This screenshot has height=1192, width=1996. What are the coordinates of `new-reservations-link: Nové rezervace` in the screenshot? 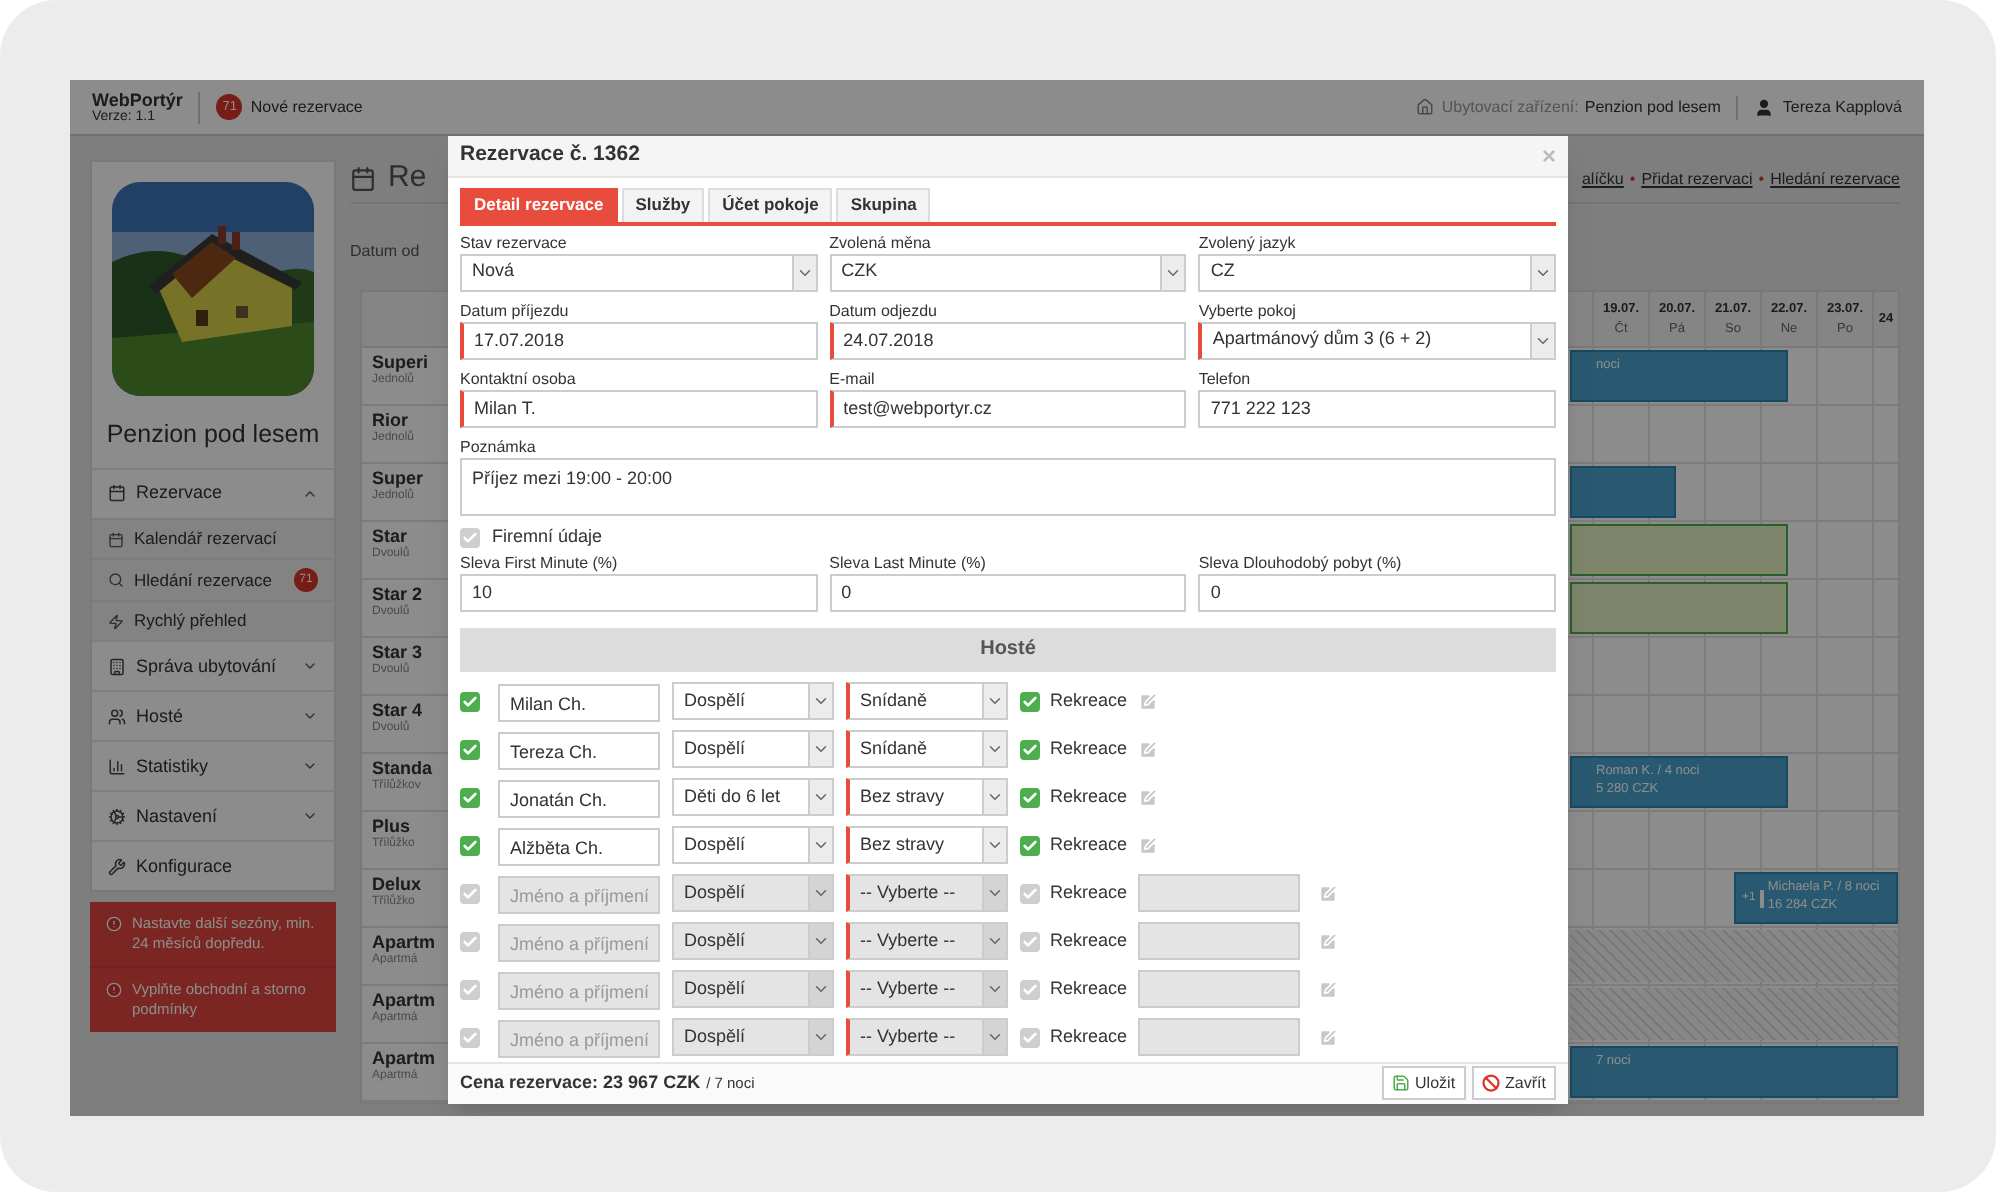 It's located at (306, 107).